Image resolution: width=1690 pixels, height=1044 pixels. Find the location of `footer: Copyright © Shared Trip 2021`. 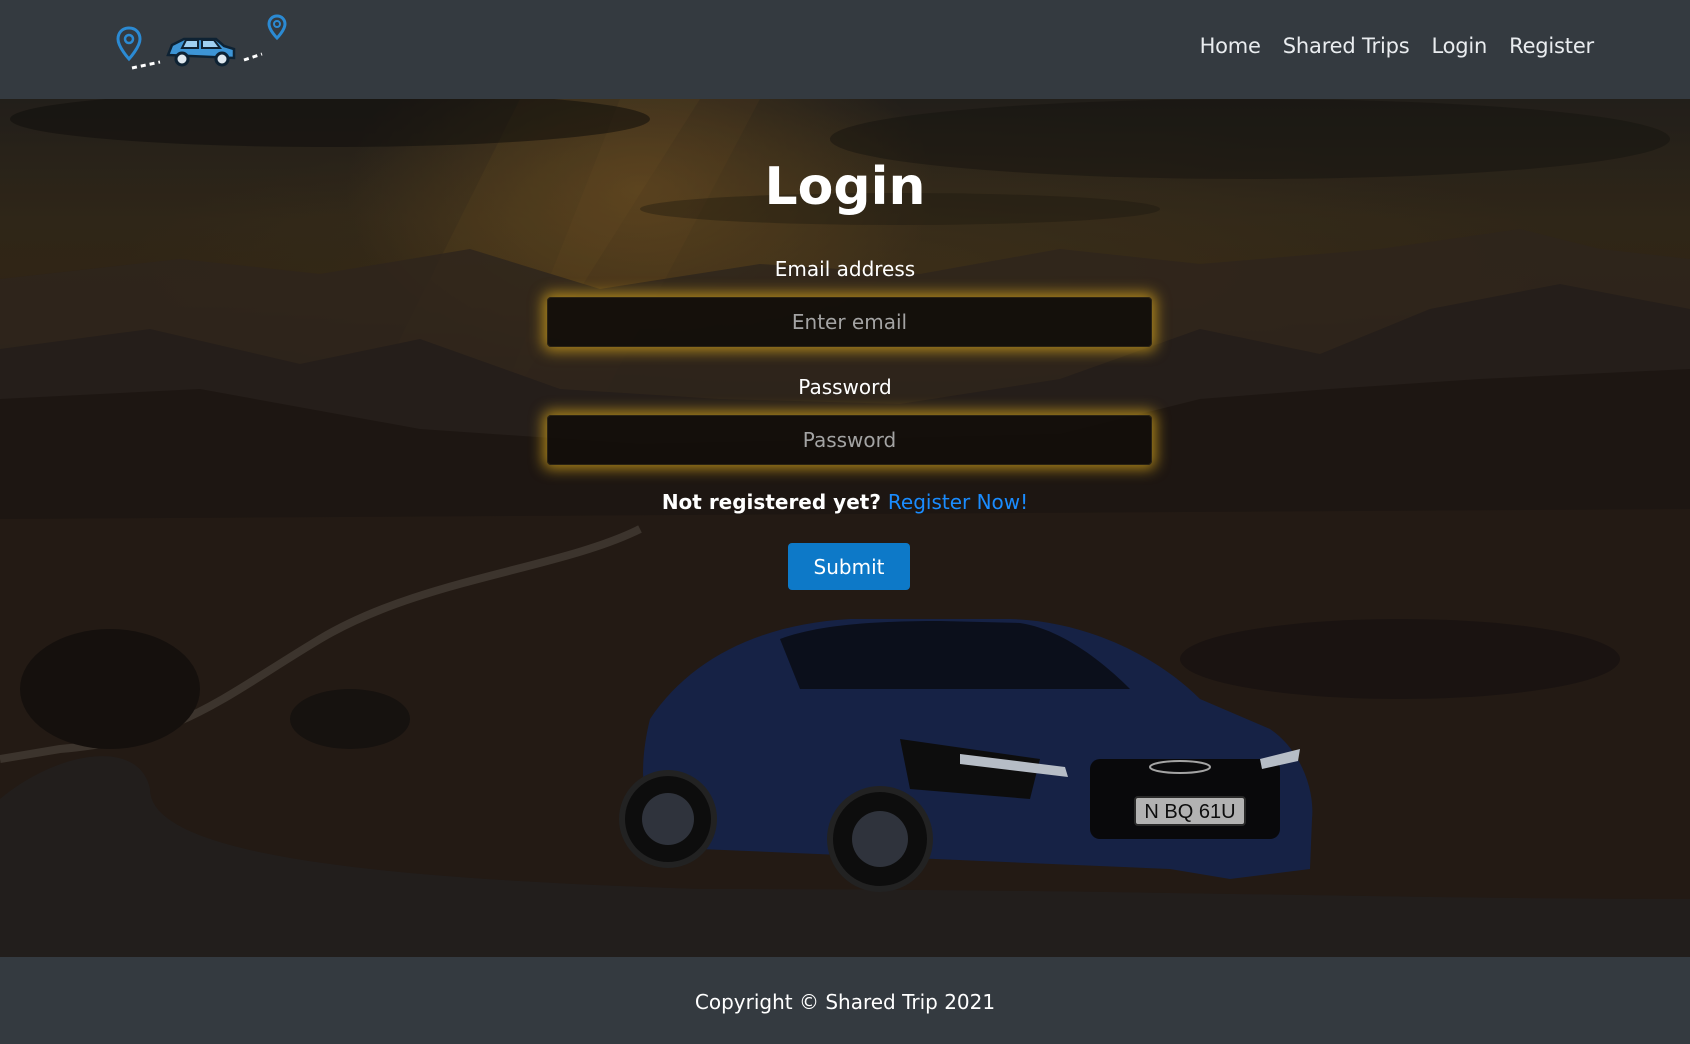

footer: Copyright © Shared Trip 2021 is located at coordinates (845, 1000).